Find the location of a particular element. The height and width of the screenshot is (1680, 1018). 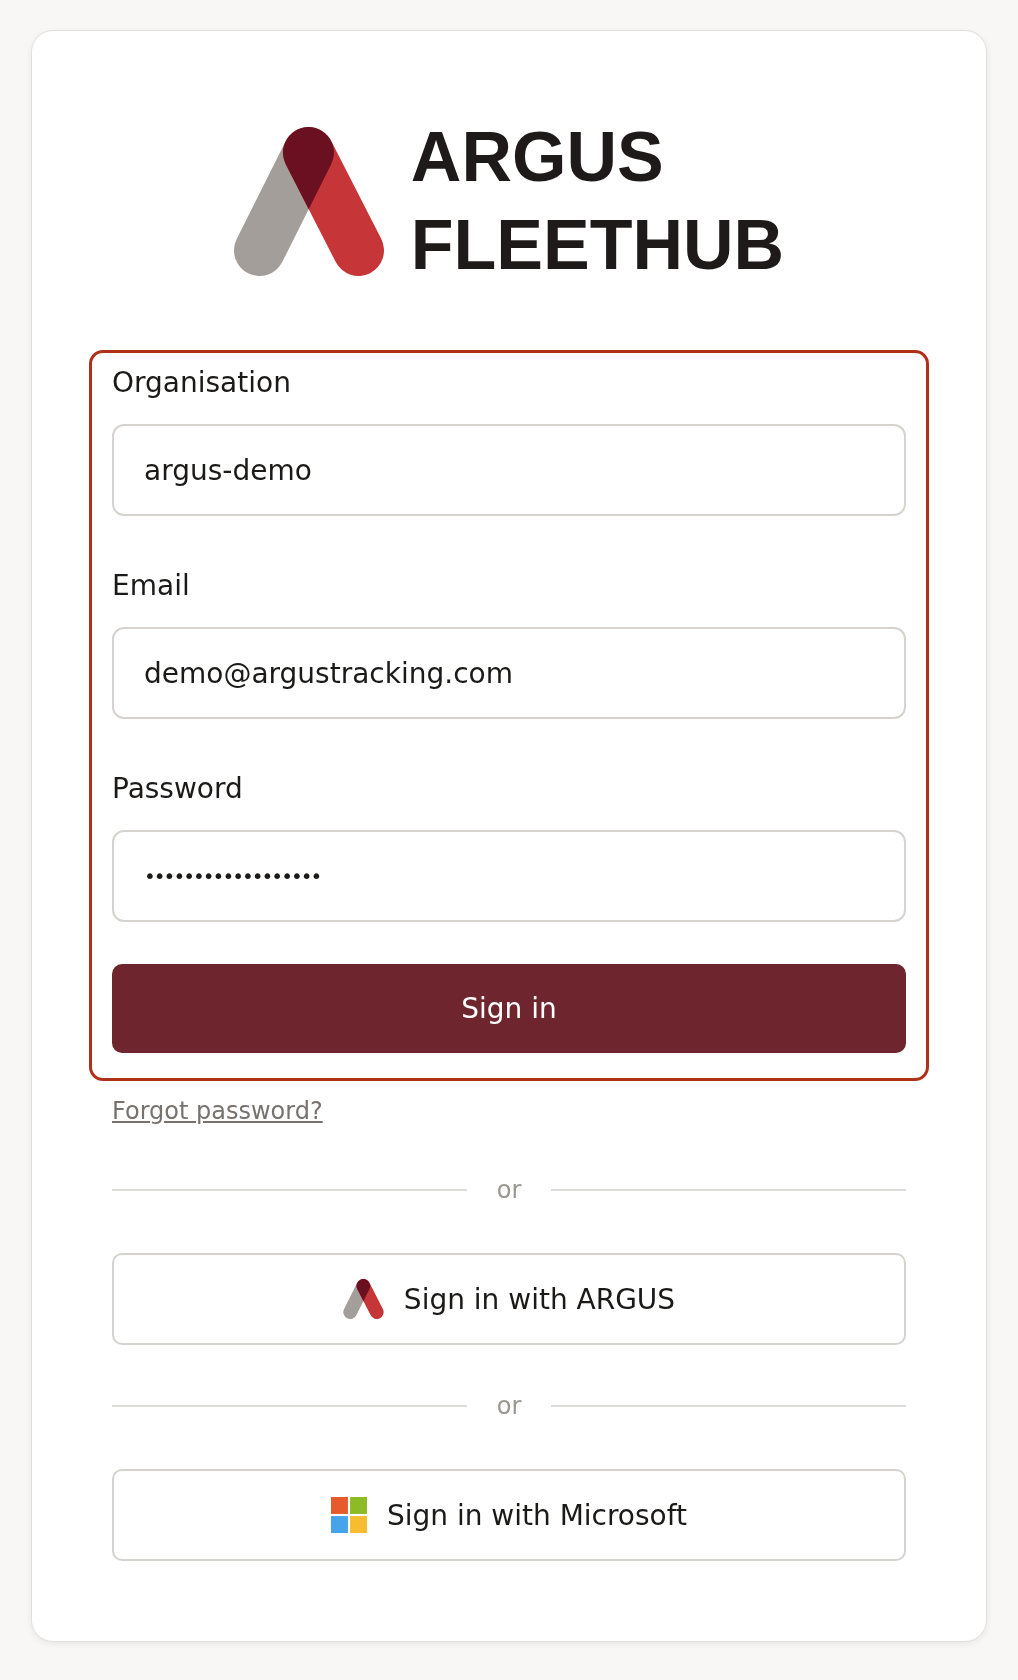

input-field: argus-demo is located at coordinates (509, 470).